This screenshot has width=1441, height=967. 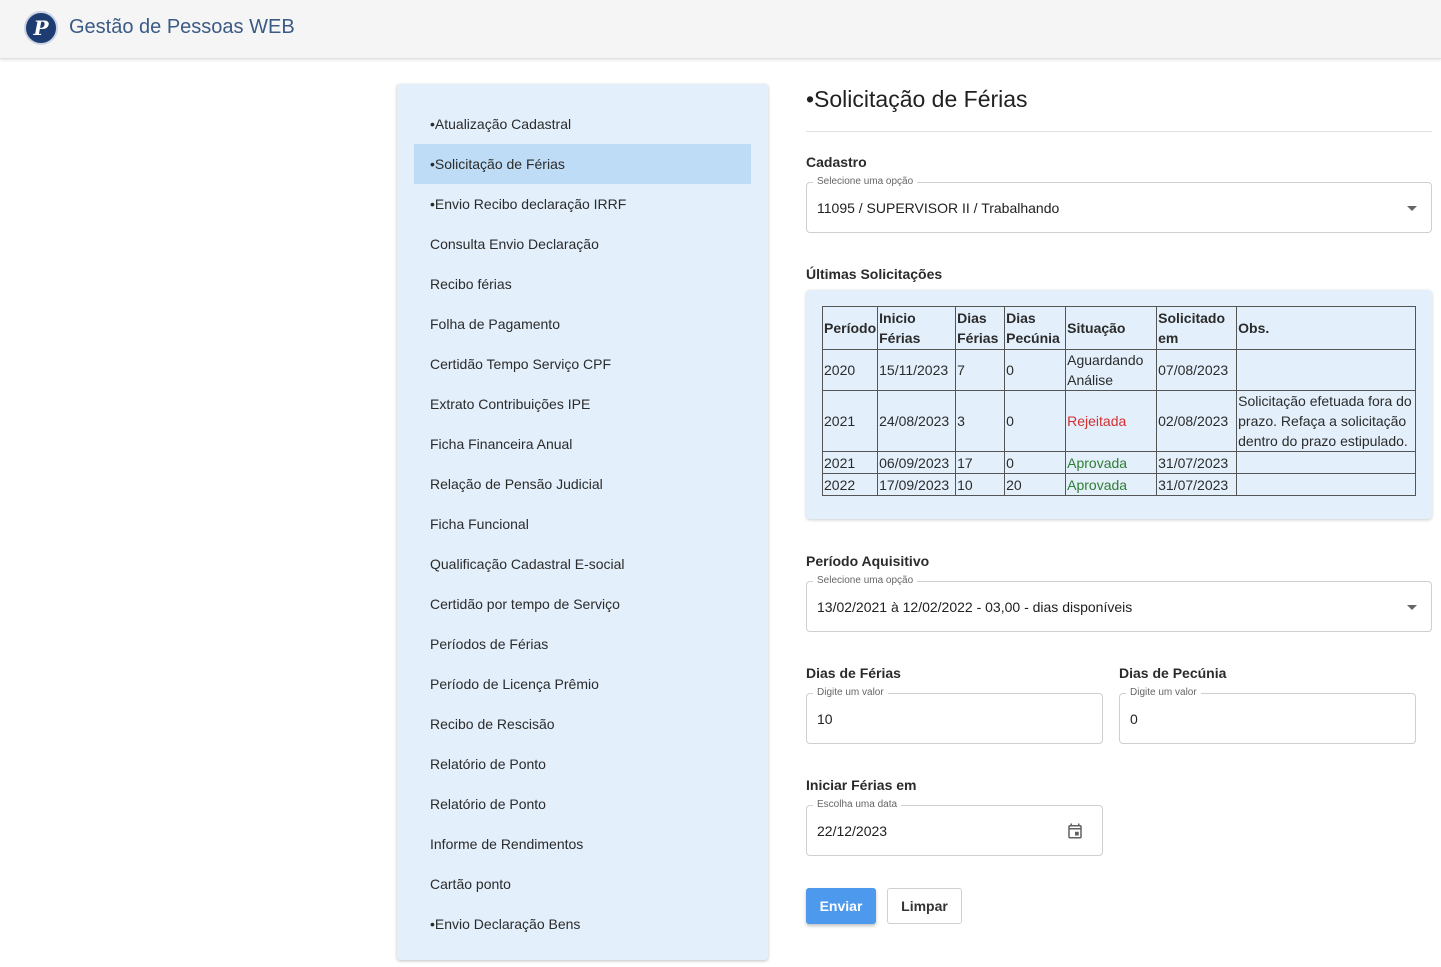 What do you see at coordinates (924, 906) in the screenshot?
I see `limpar-button: Limpar` at bounding box center [924, 906].